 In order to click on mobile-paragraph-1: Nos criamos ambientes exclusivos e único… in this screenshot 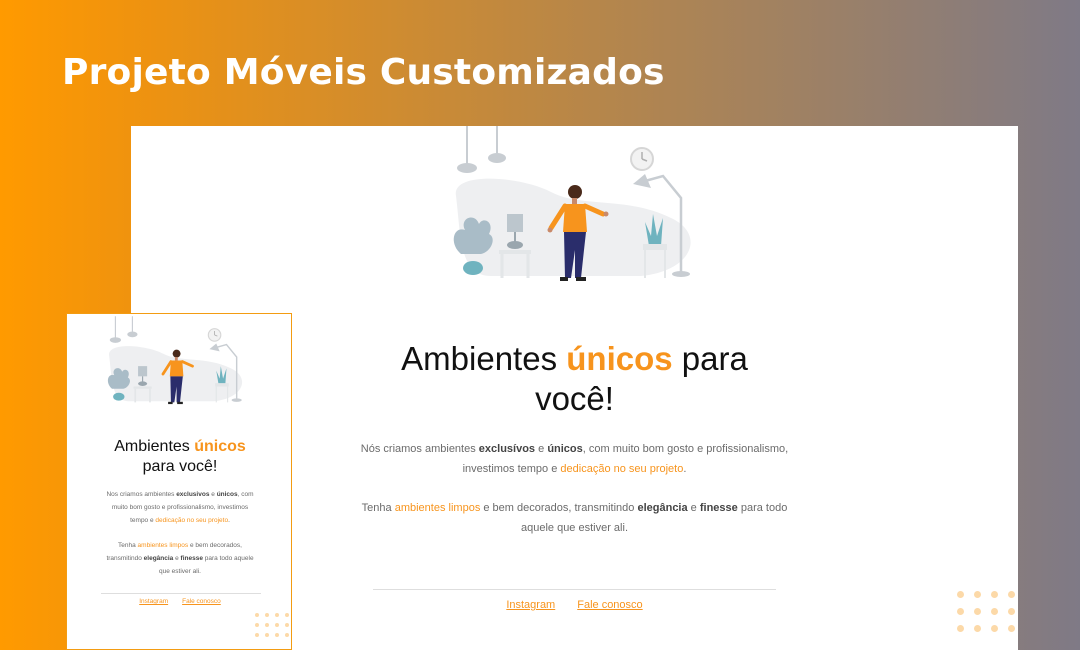, I will do `click(180, 507)`.